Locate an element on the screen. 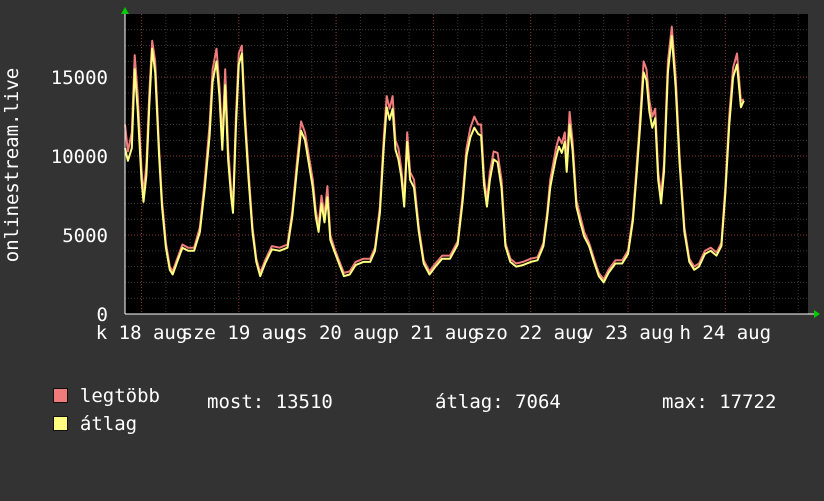  y-tick-label: 15000 is located at coordinates (79, 78).